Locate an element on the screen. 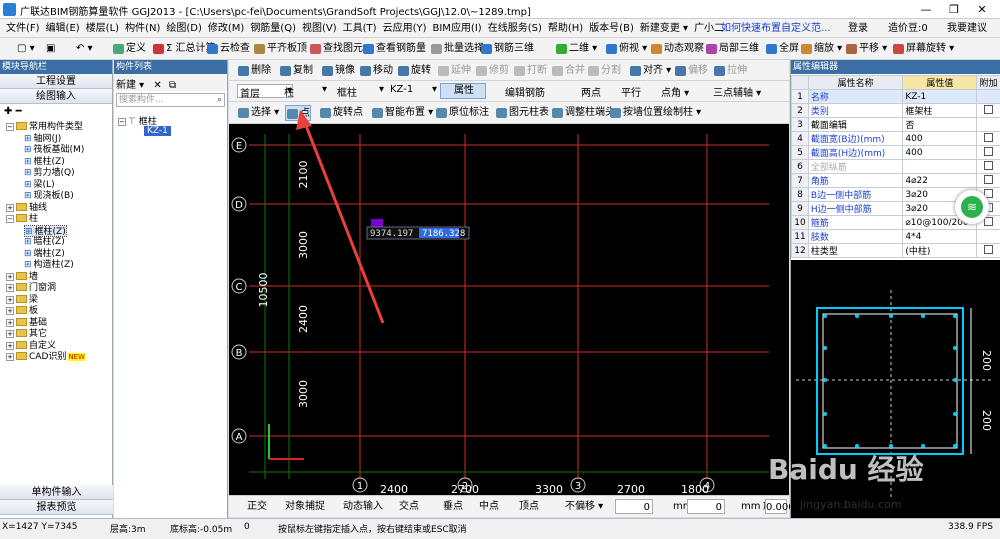 The image size is (1000, 539). snap-item-3: 交点 is located at coordinates (402, 507).